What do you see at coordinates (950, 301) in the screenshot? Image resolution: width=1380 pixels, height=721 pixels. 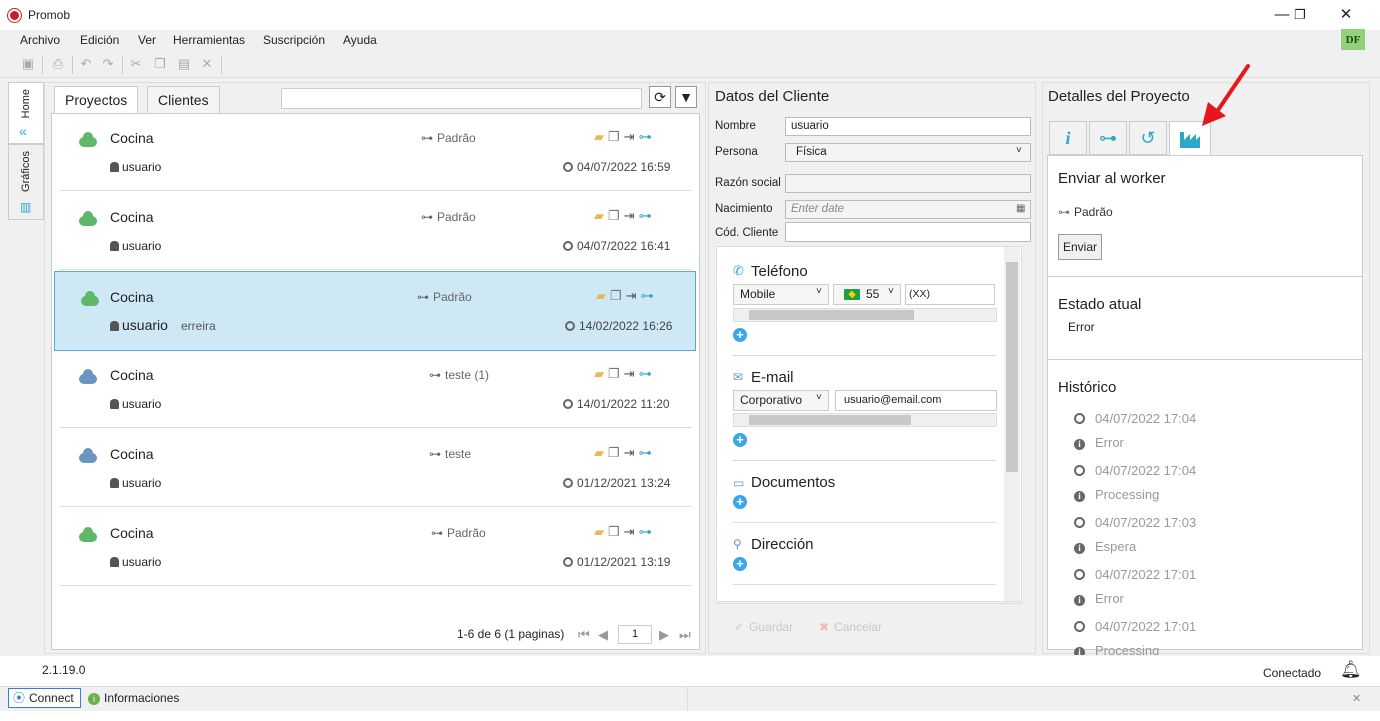 I see `phone-number-input: (XX) XXXXXXXXX` at bounding box center [950, 301].